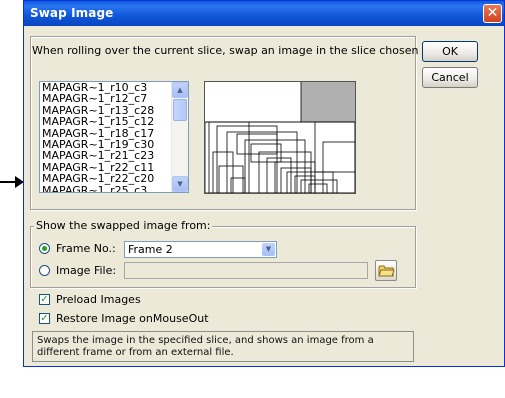  I want to click on close-icon: ✕, so click(492, 13).